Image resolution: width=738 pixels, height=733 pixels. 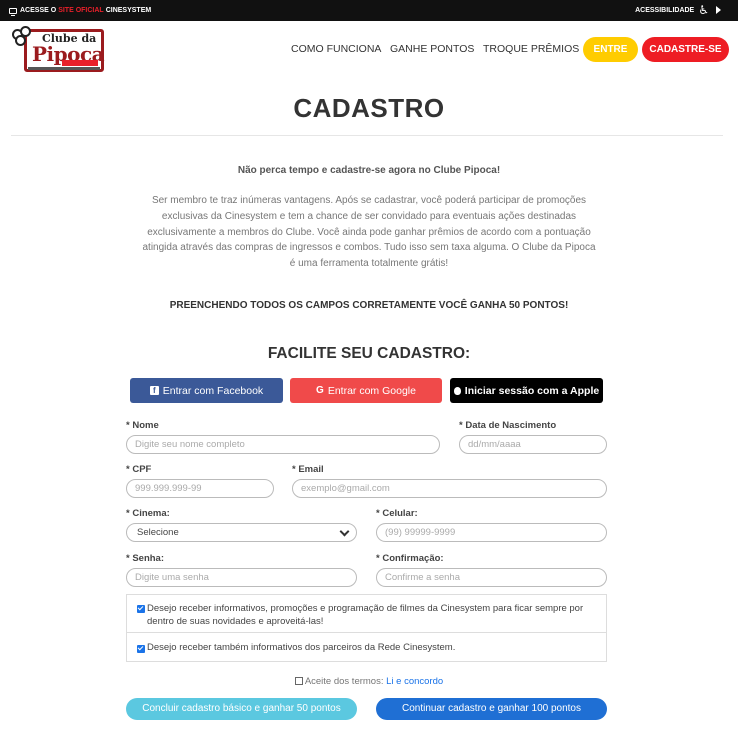 I want to click on nav-troque-premios: TROQUE PRÊMIOS, so click(x=531, y=49).